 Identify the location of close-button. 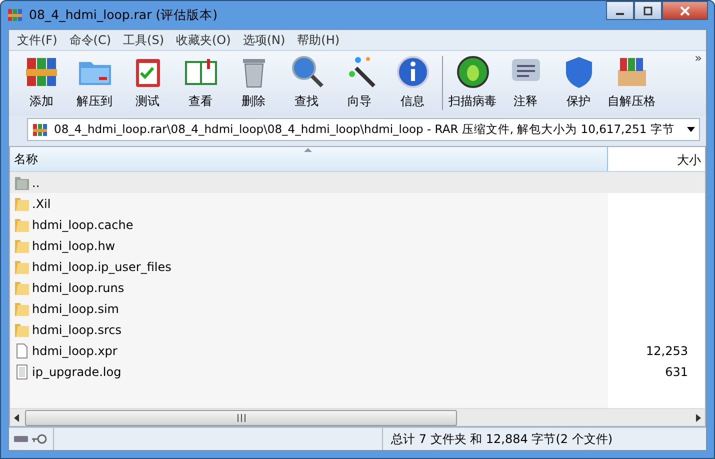
(685, 10).